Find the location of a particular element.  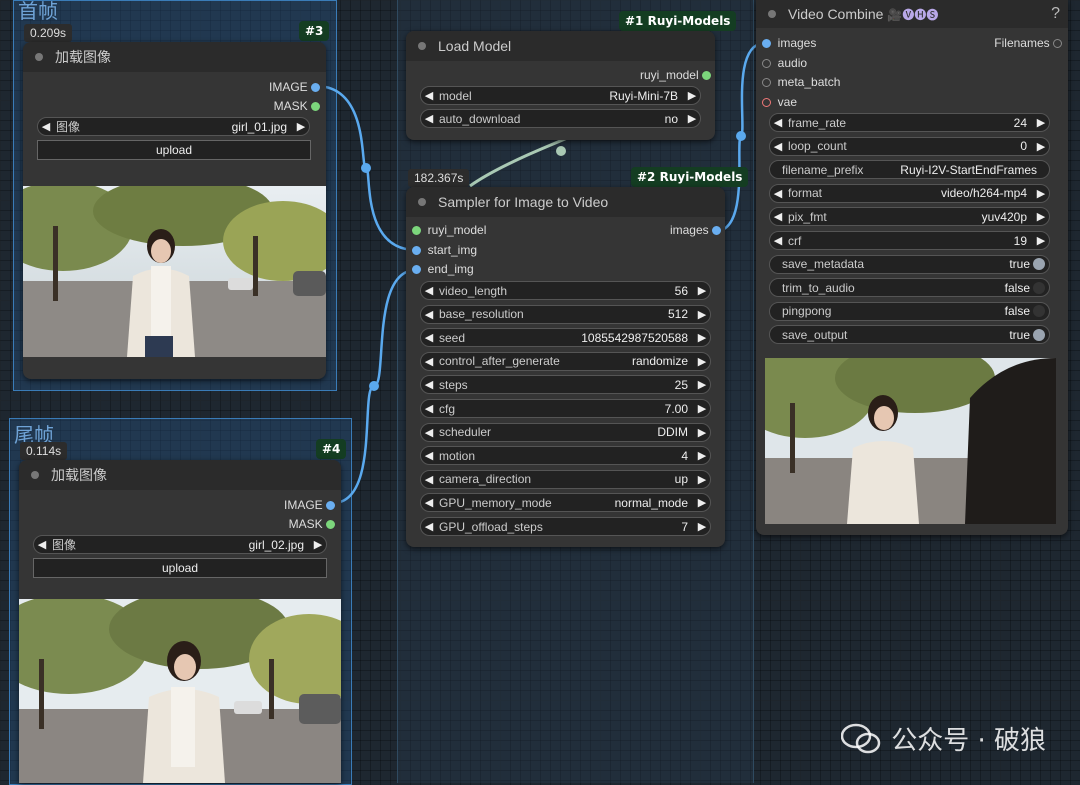

widget-crf: ◀ crf 19 ▶ is located at coordinates (909, 240).